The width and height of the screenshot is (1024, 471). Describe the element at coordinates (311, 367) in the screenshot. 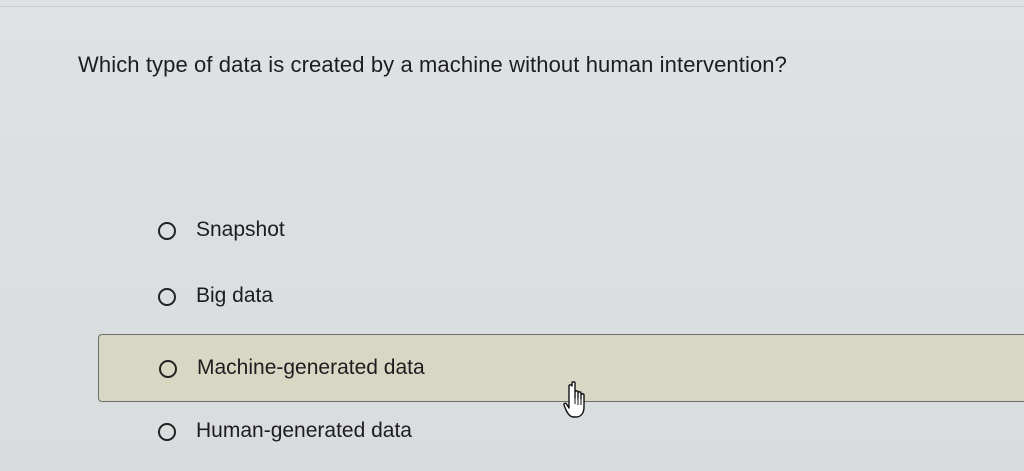

I see `option-label: Machine-generated data` at that location.